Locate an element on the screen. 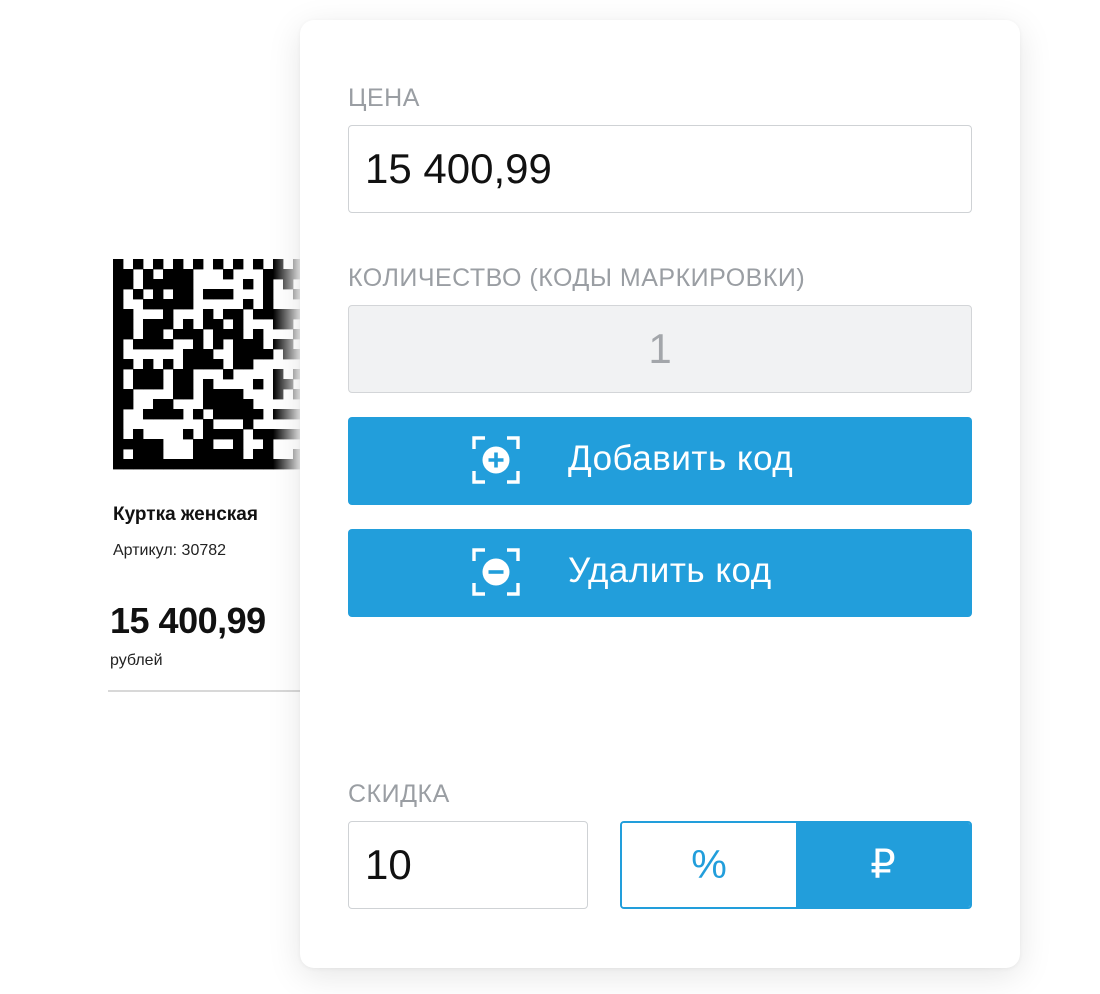 The image size is (1100, 994). price-label: ЦЕНА is located at coordinates (384, 98).